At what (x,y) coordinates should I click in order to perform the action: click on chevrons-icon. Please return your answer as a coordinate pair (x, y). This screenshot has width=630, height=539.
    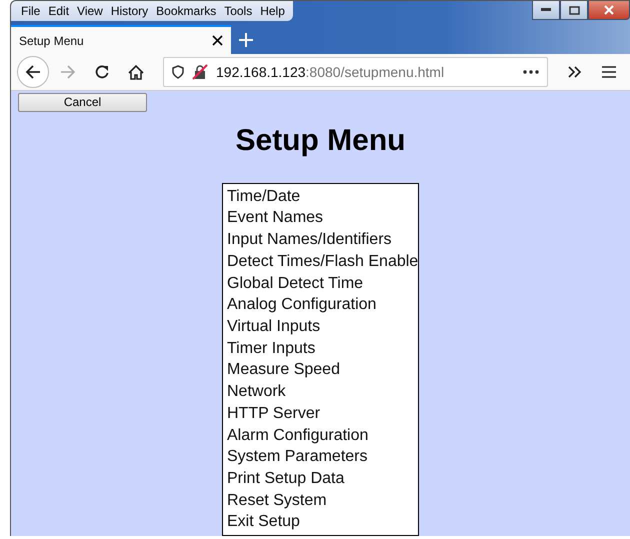
    Looking at the image, I should click on (575, 72).